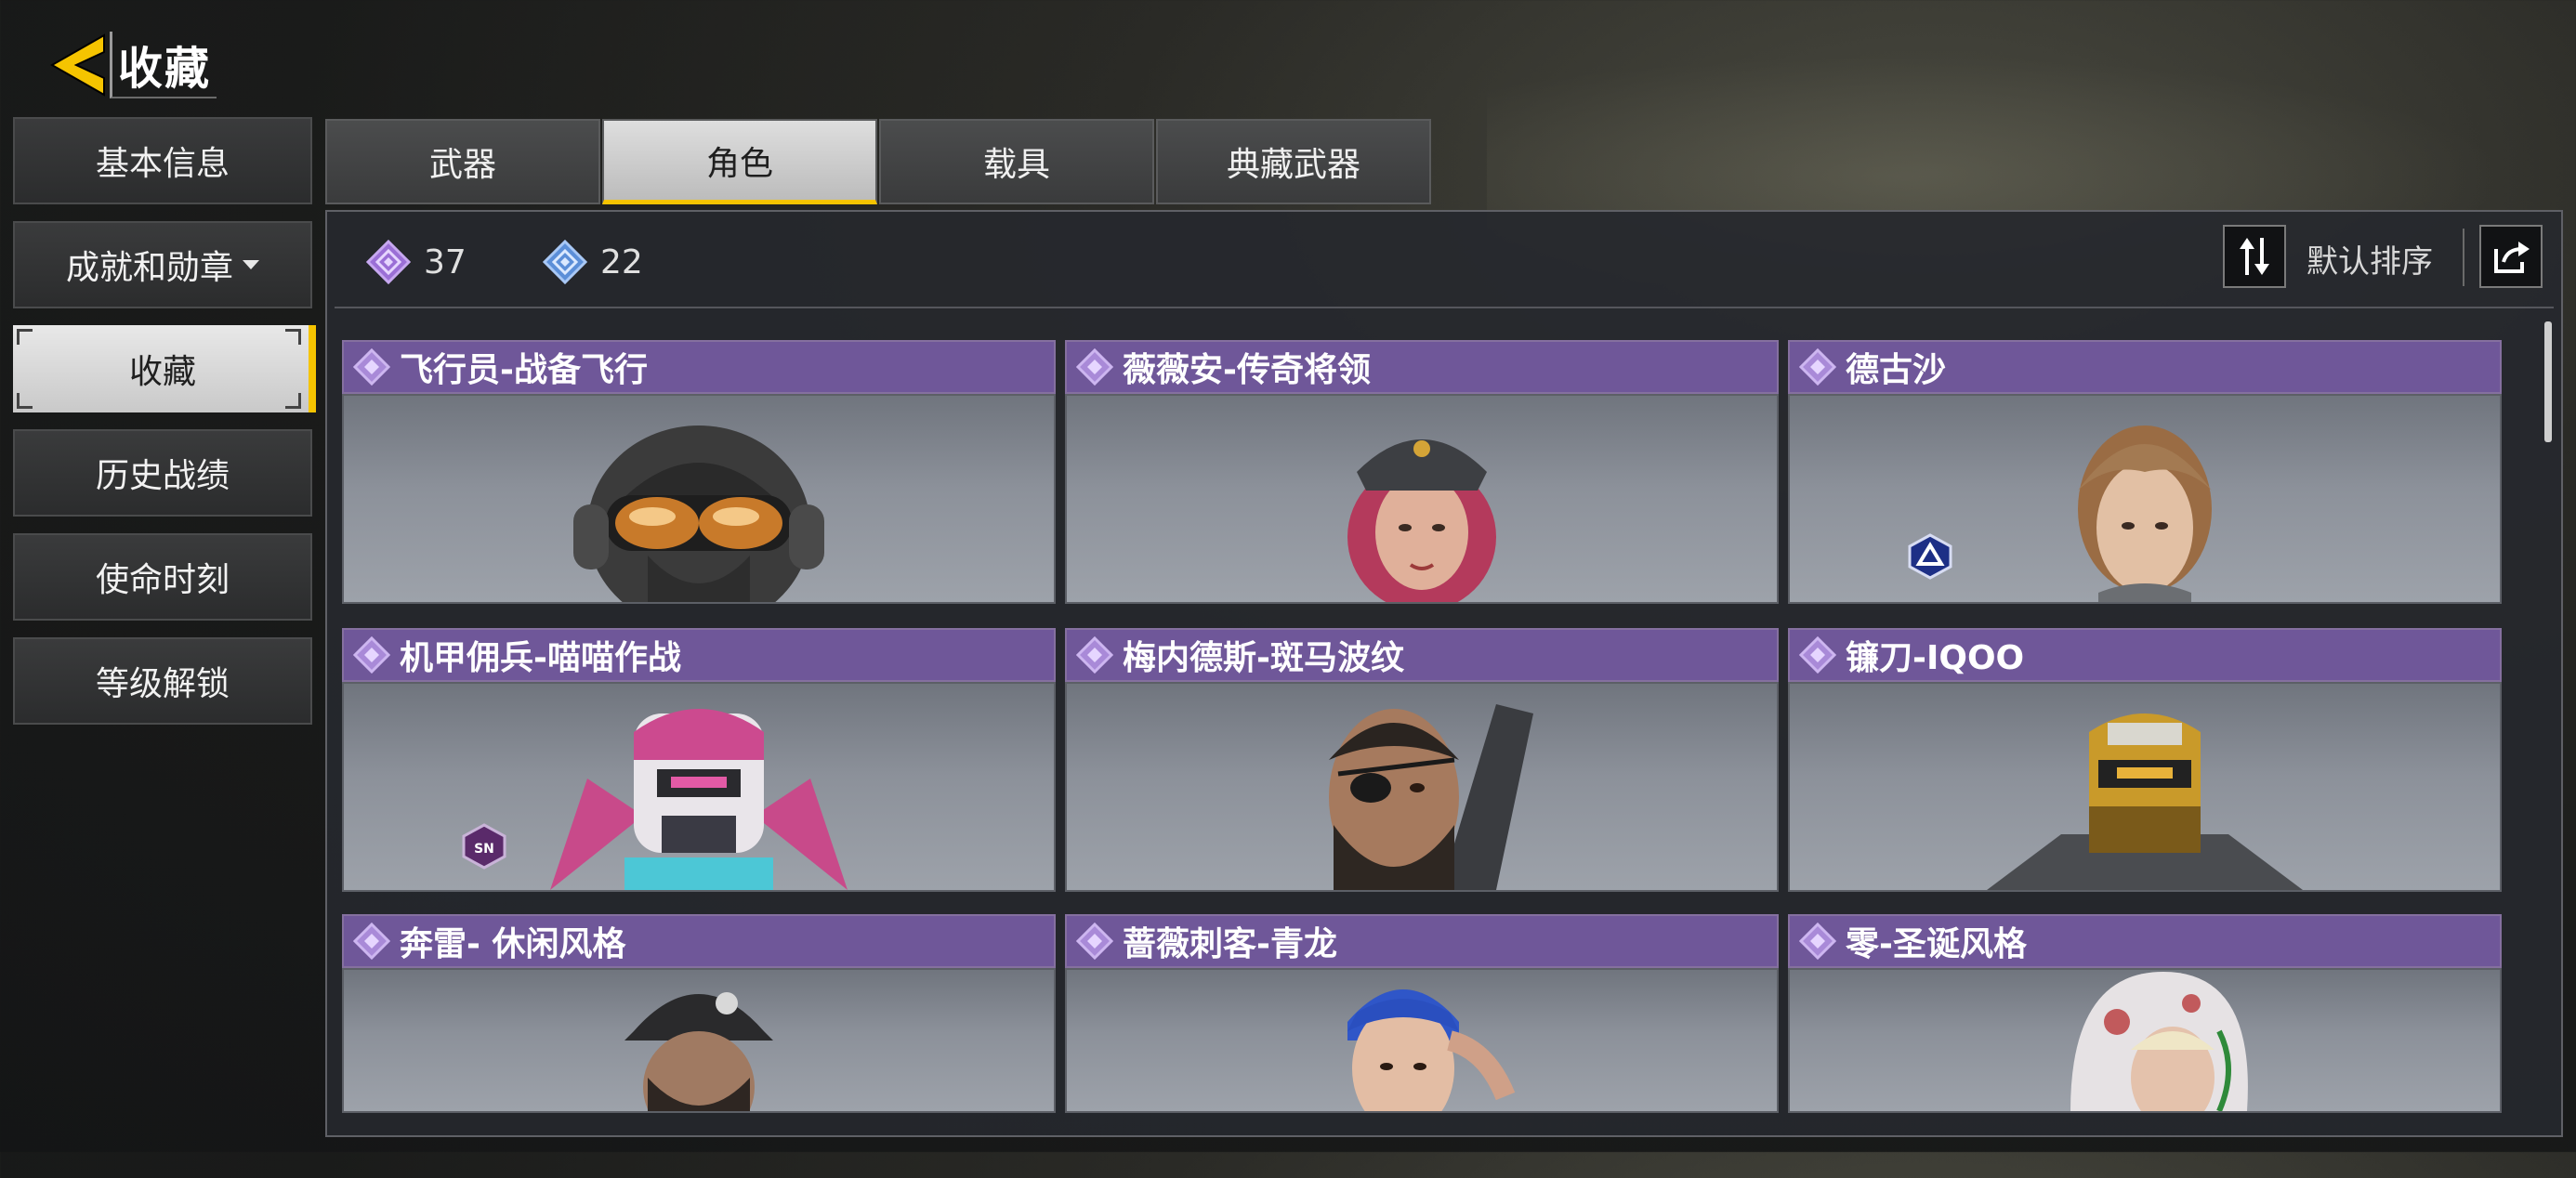  Describe the element at coordinates (2145, 801) in the screenshot. I see `scythe-mech-portrait` at that location.